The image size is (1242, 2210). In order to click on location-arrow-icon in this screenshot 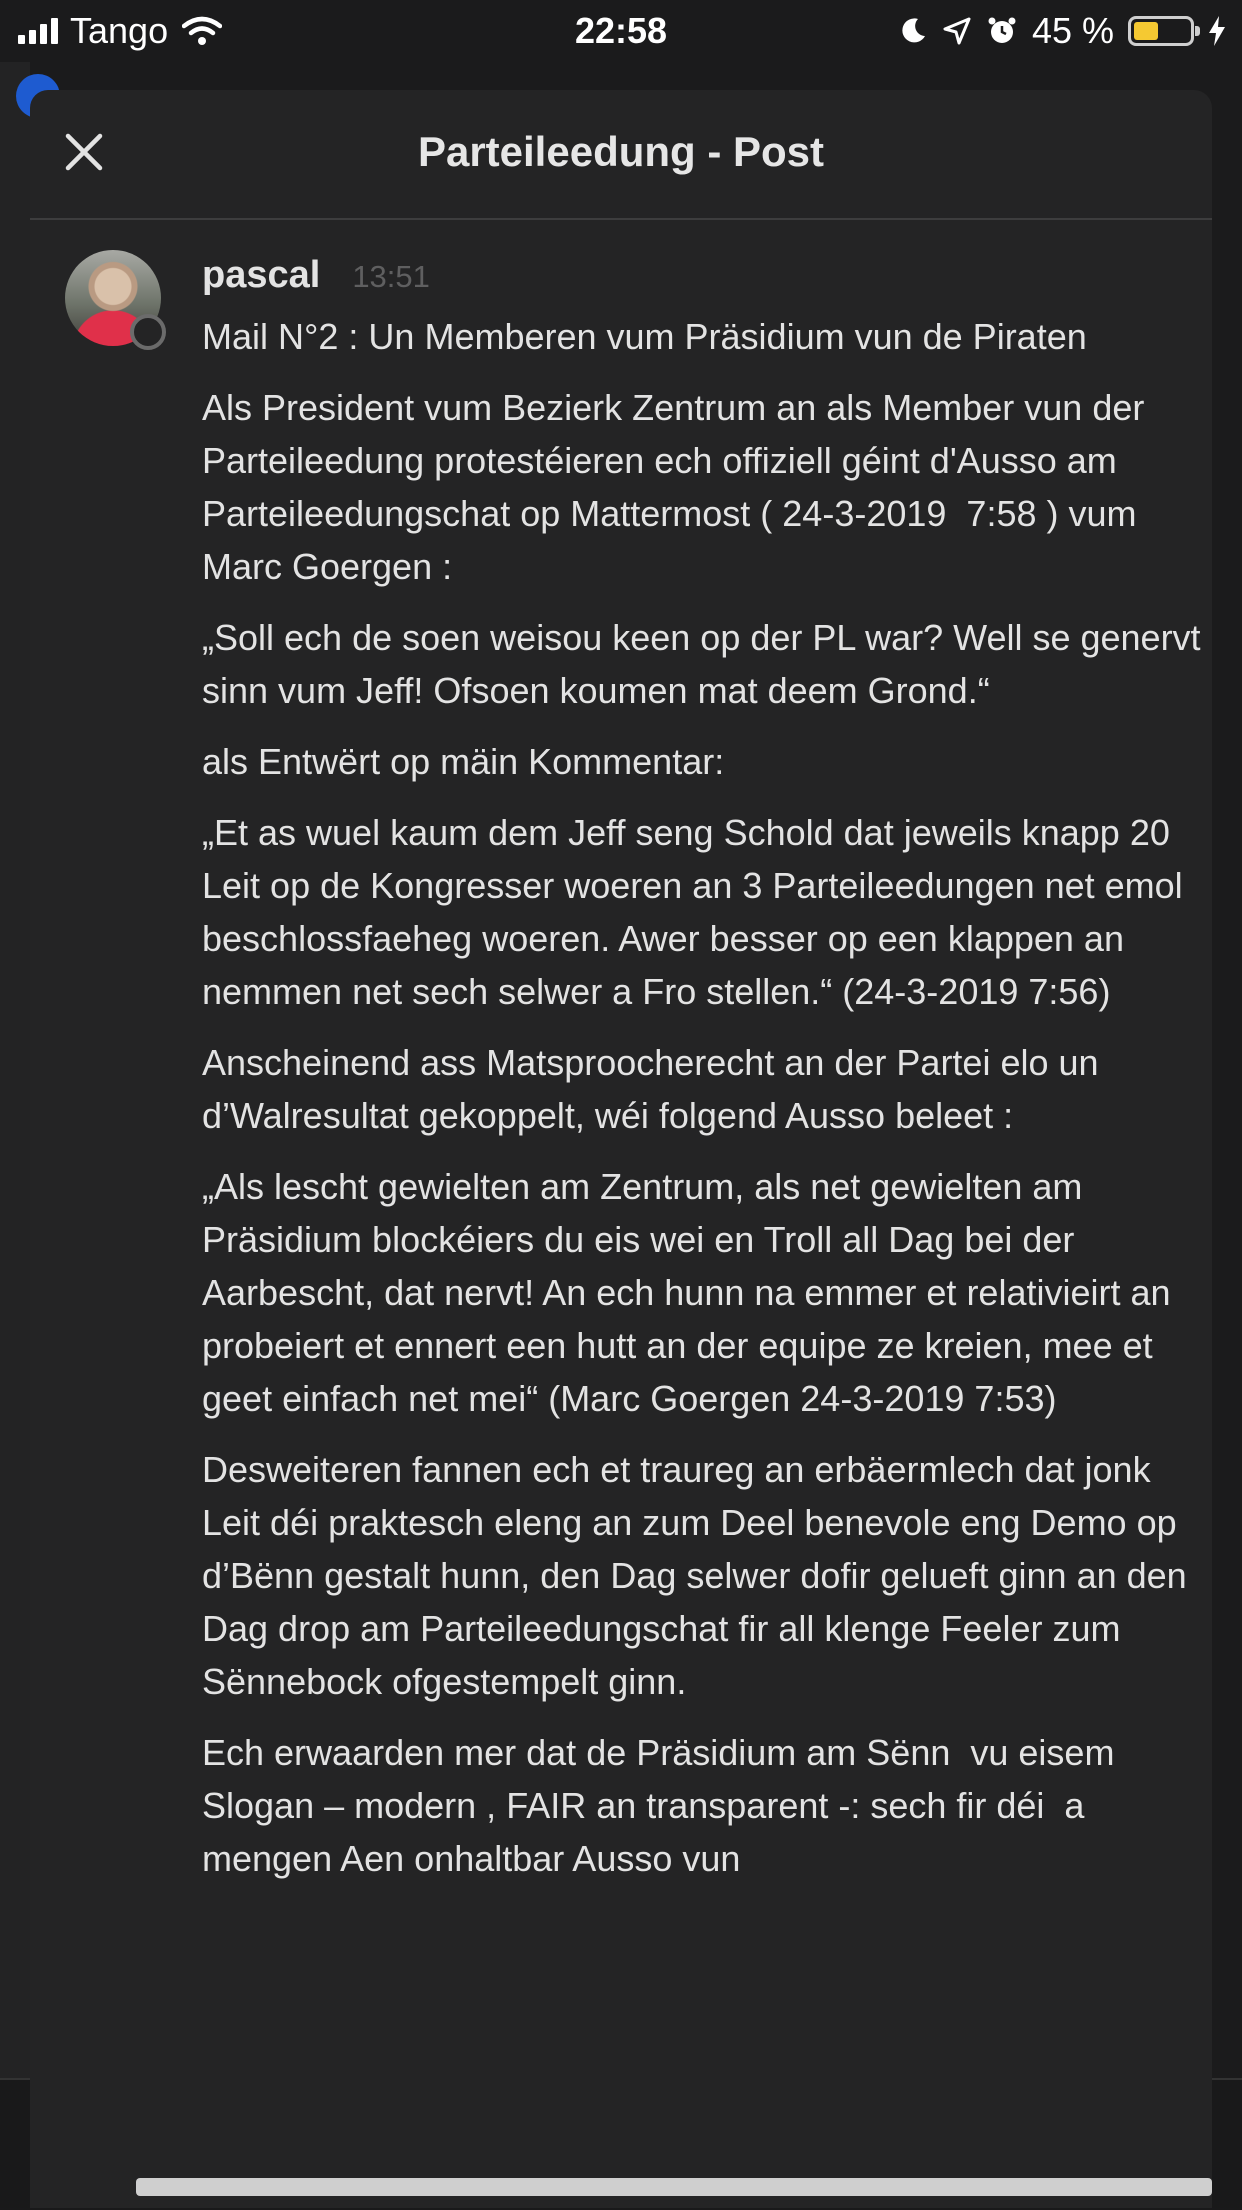, I will do `click(957, 31)`.